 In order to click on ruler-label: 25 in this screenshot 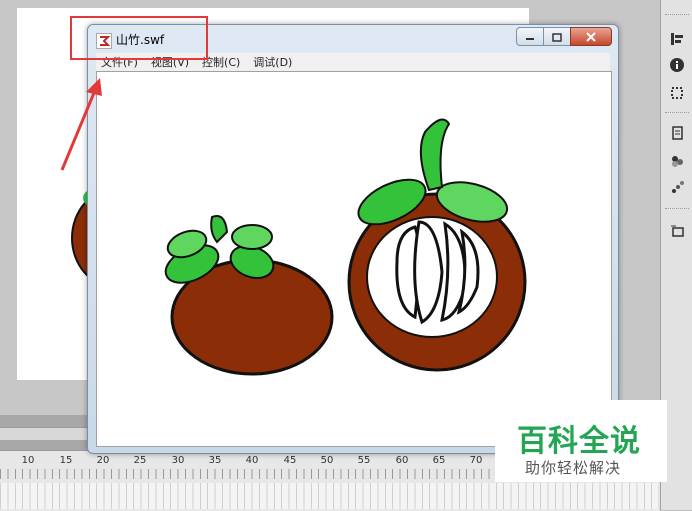, I will do `click(140, 460)`.